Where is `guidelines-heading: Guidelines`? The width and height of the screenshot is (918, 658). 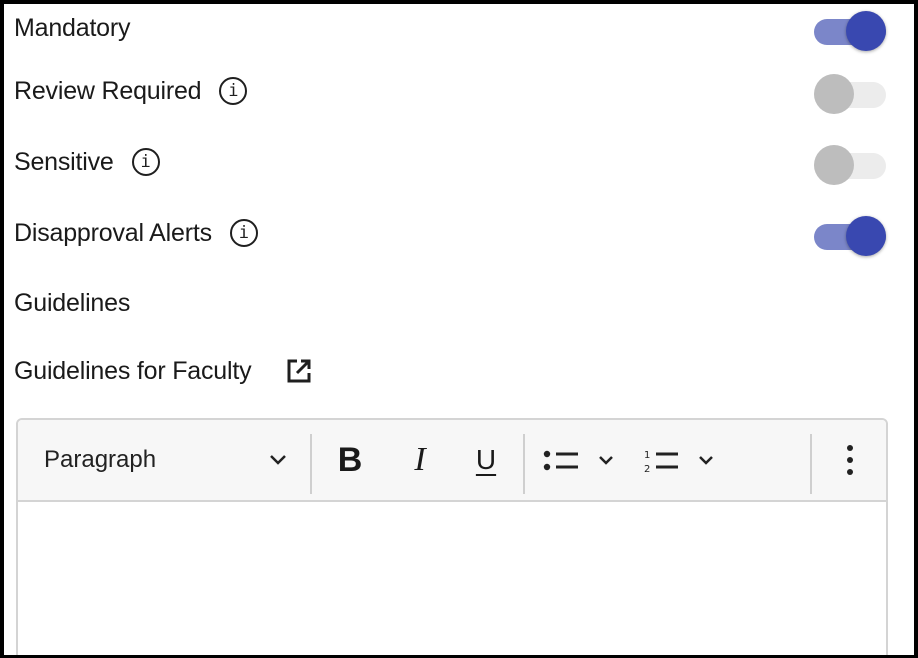
guidelines-heading: Guidelines is located at coordinates (72, 302).